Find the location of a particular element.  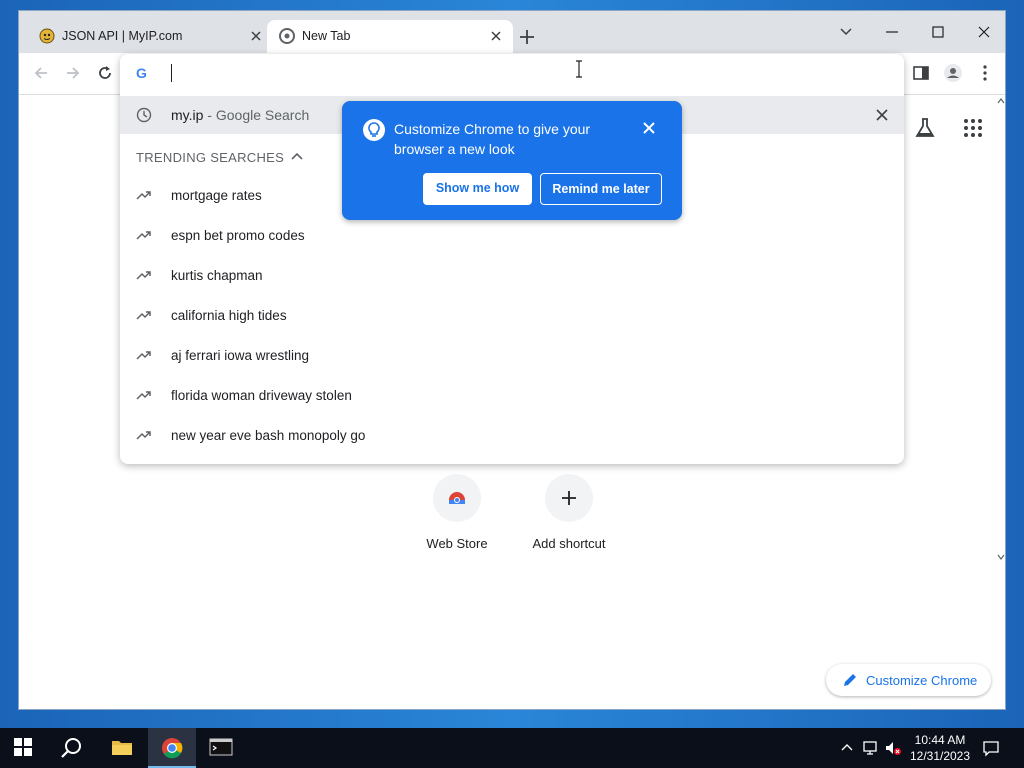

terminal-taskbar-button is located at coordinates (220, 748).